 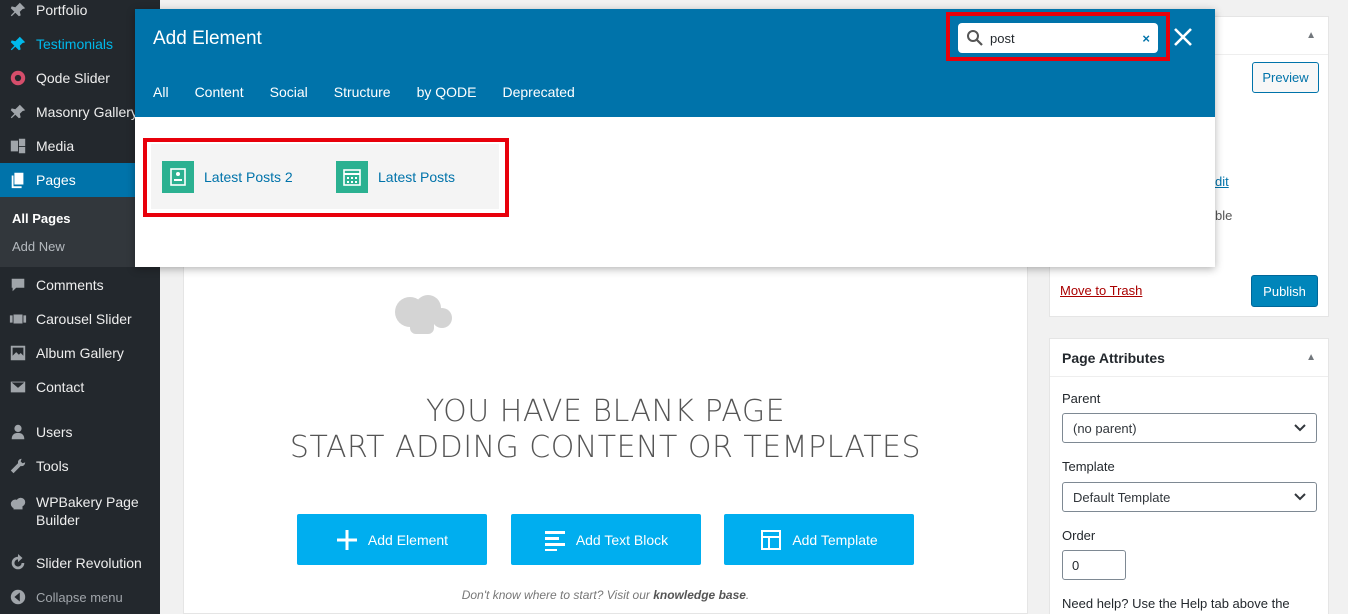 I want to click on add-text-block-button: Add Text Block, so click(x=606, y=539).